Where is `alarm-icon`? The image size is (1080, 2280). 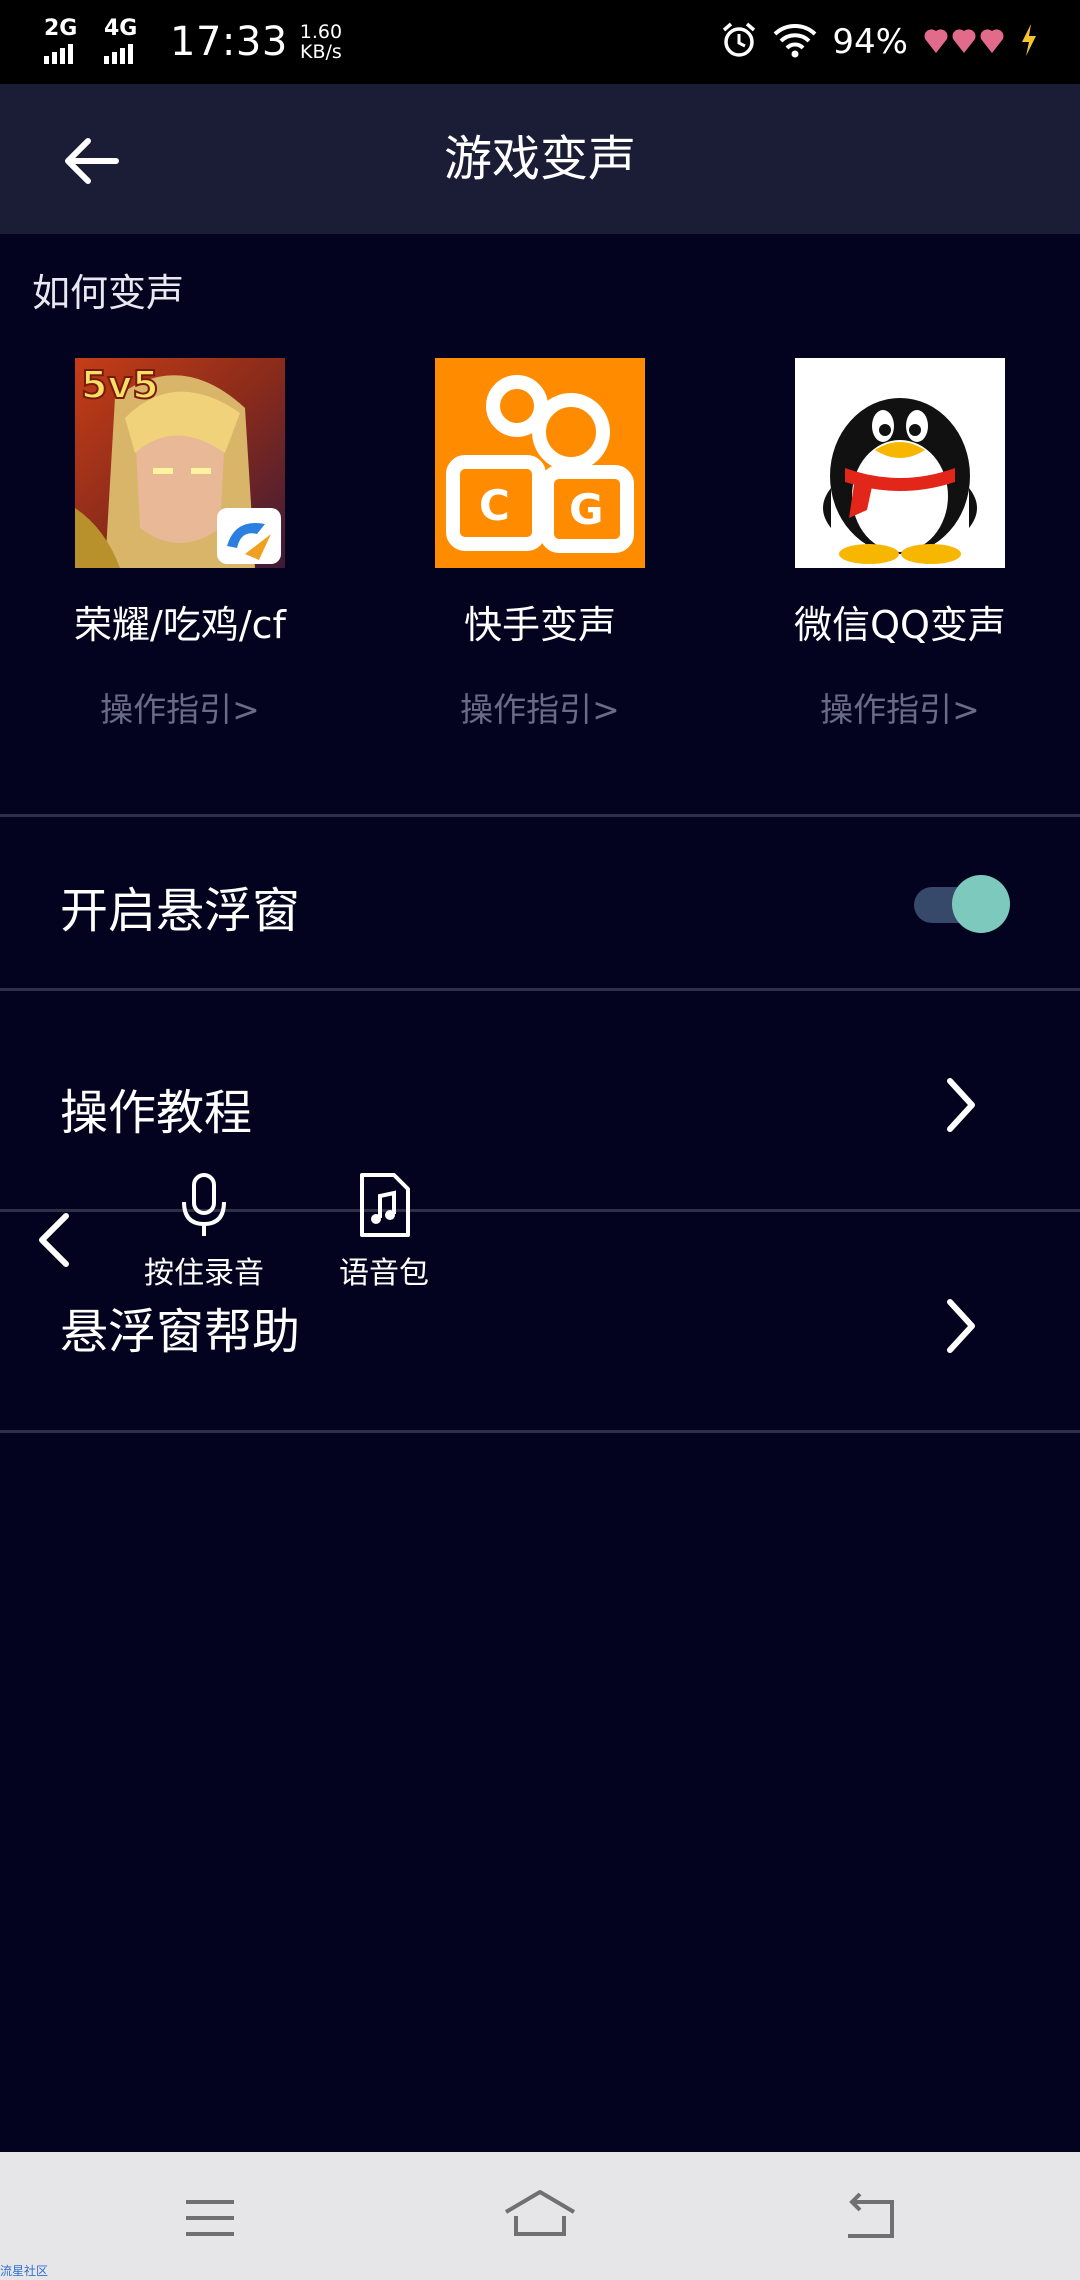
alarm-icon is located at coordinates (739, 42).